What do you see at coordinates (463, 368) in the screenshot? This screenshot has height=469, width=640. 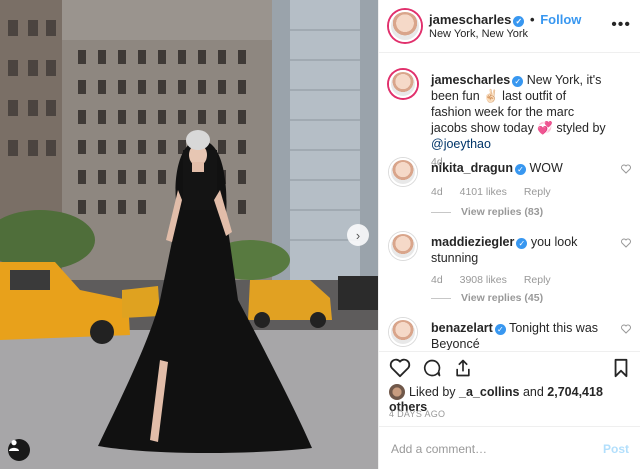 I see `share-icon` at bounding box center [463, 368].